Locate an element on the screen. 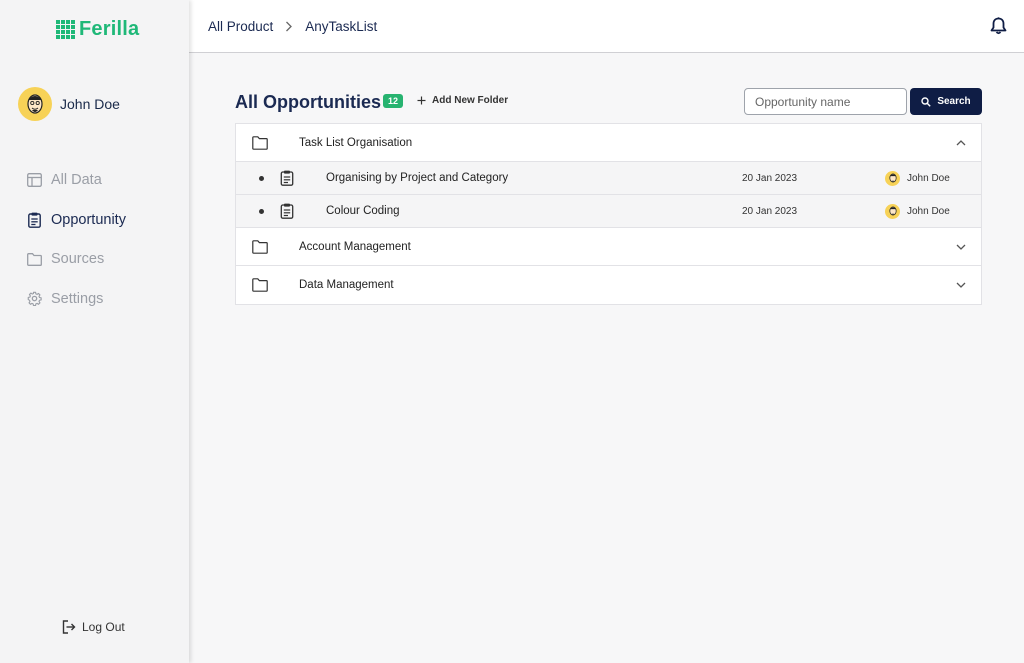 Image resolution: width=1024 pixels, height=663 pixels. sidebar-item-label: Sources is located at coordinates (78, 259).